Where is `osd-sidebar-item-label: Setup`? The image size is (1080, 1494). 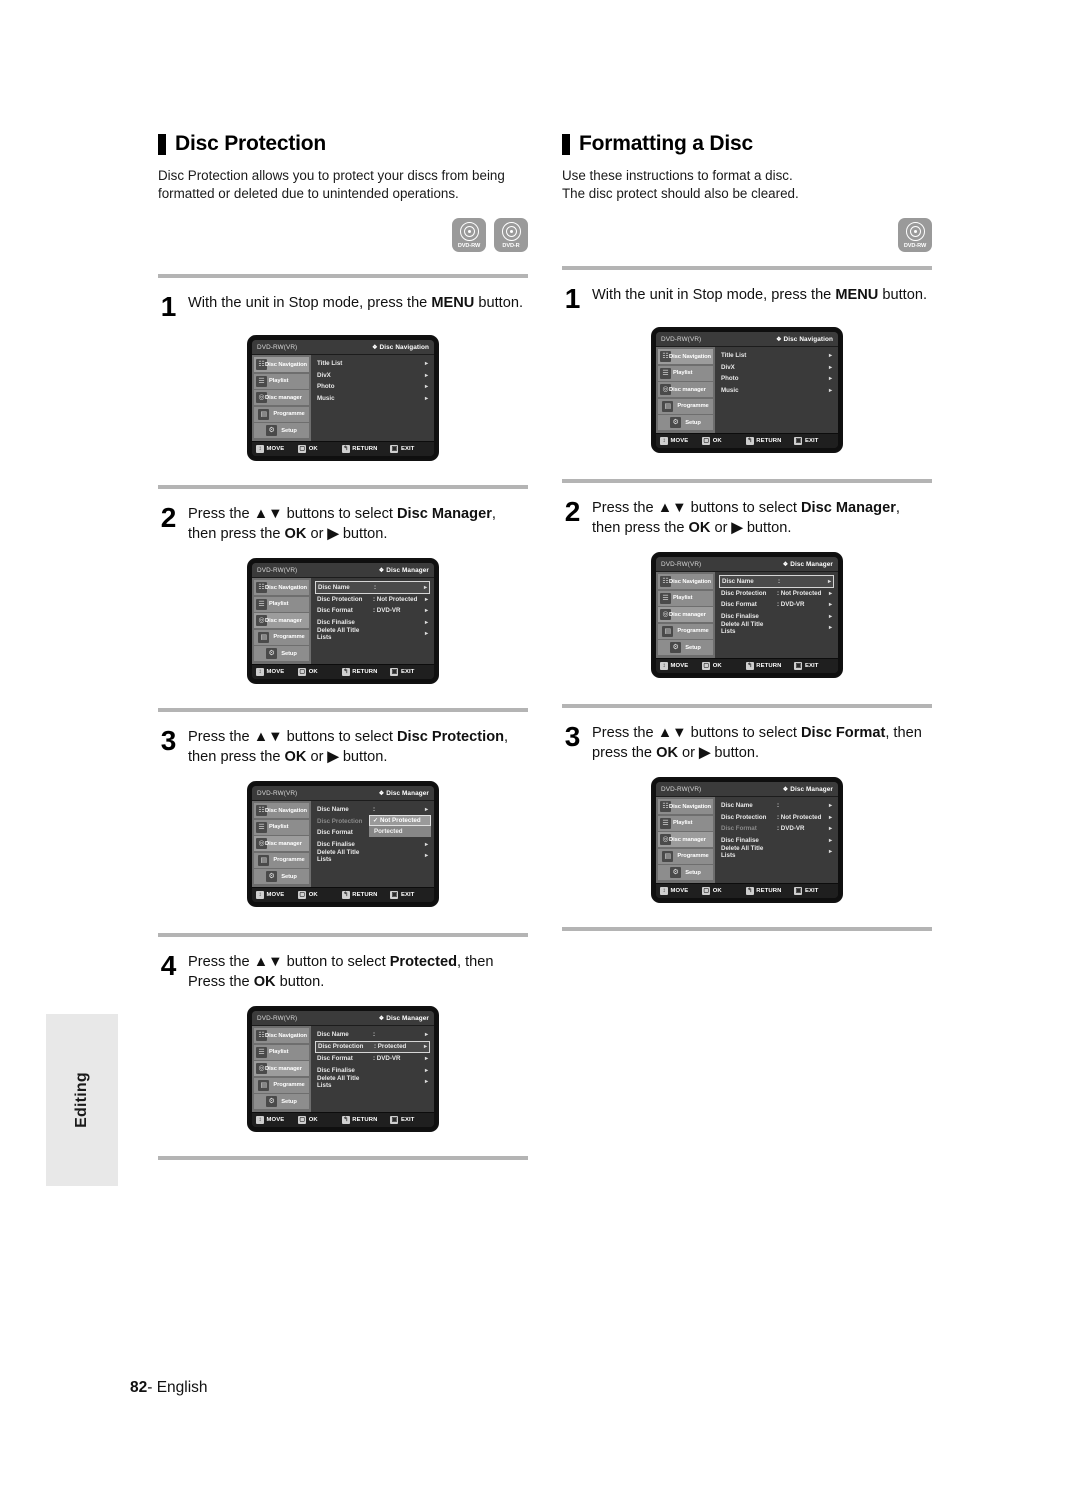 osd-sidebar-item-label: Setup is located at coordinates (693, 422).